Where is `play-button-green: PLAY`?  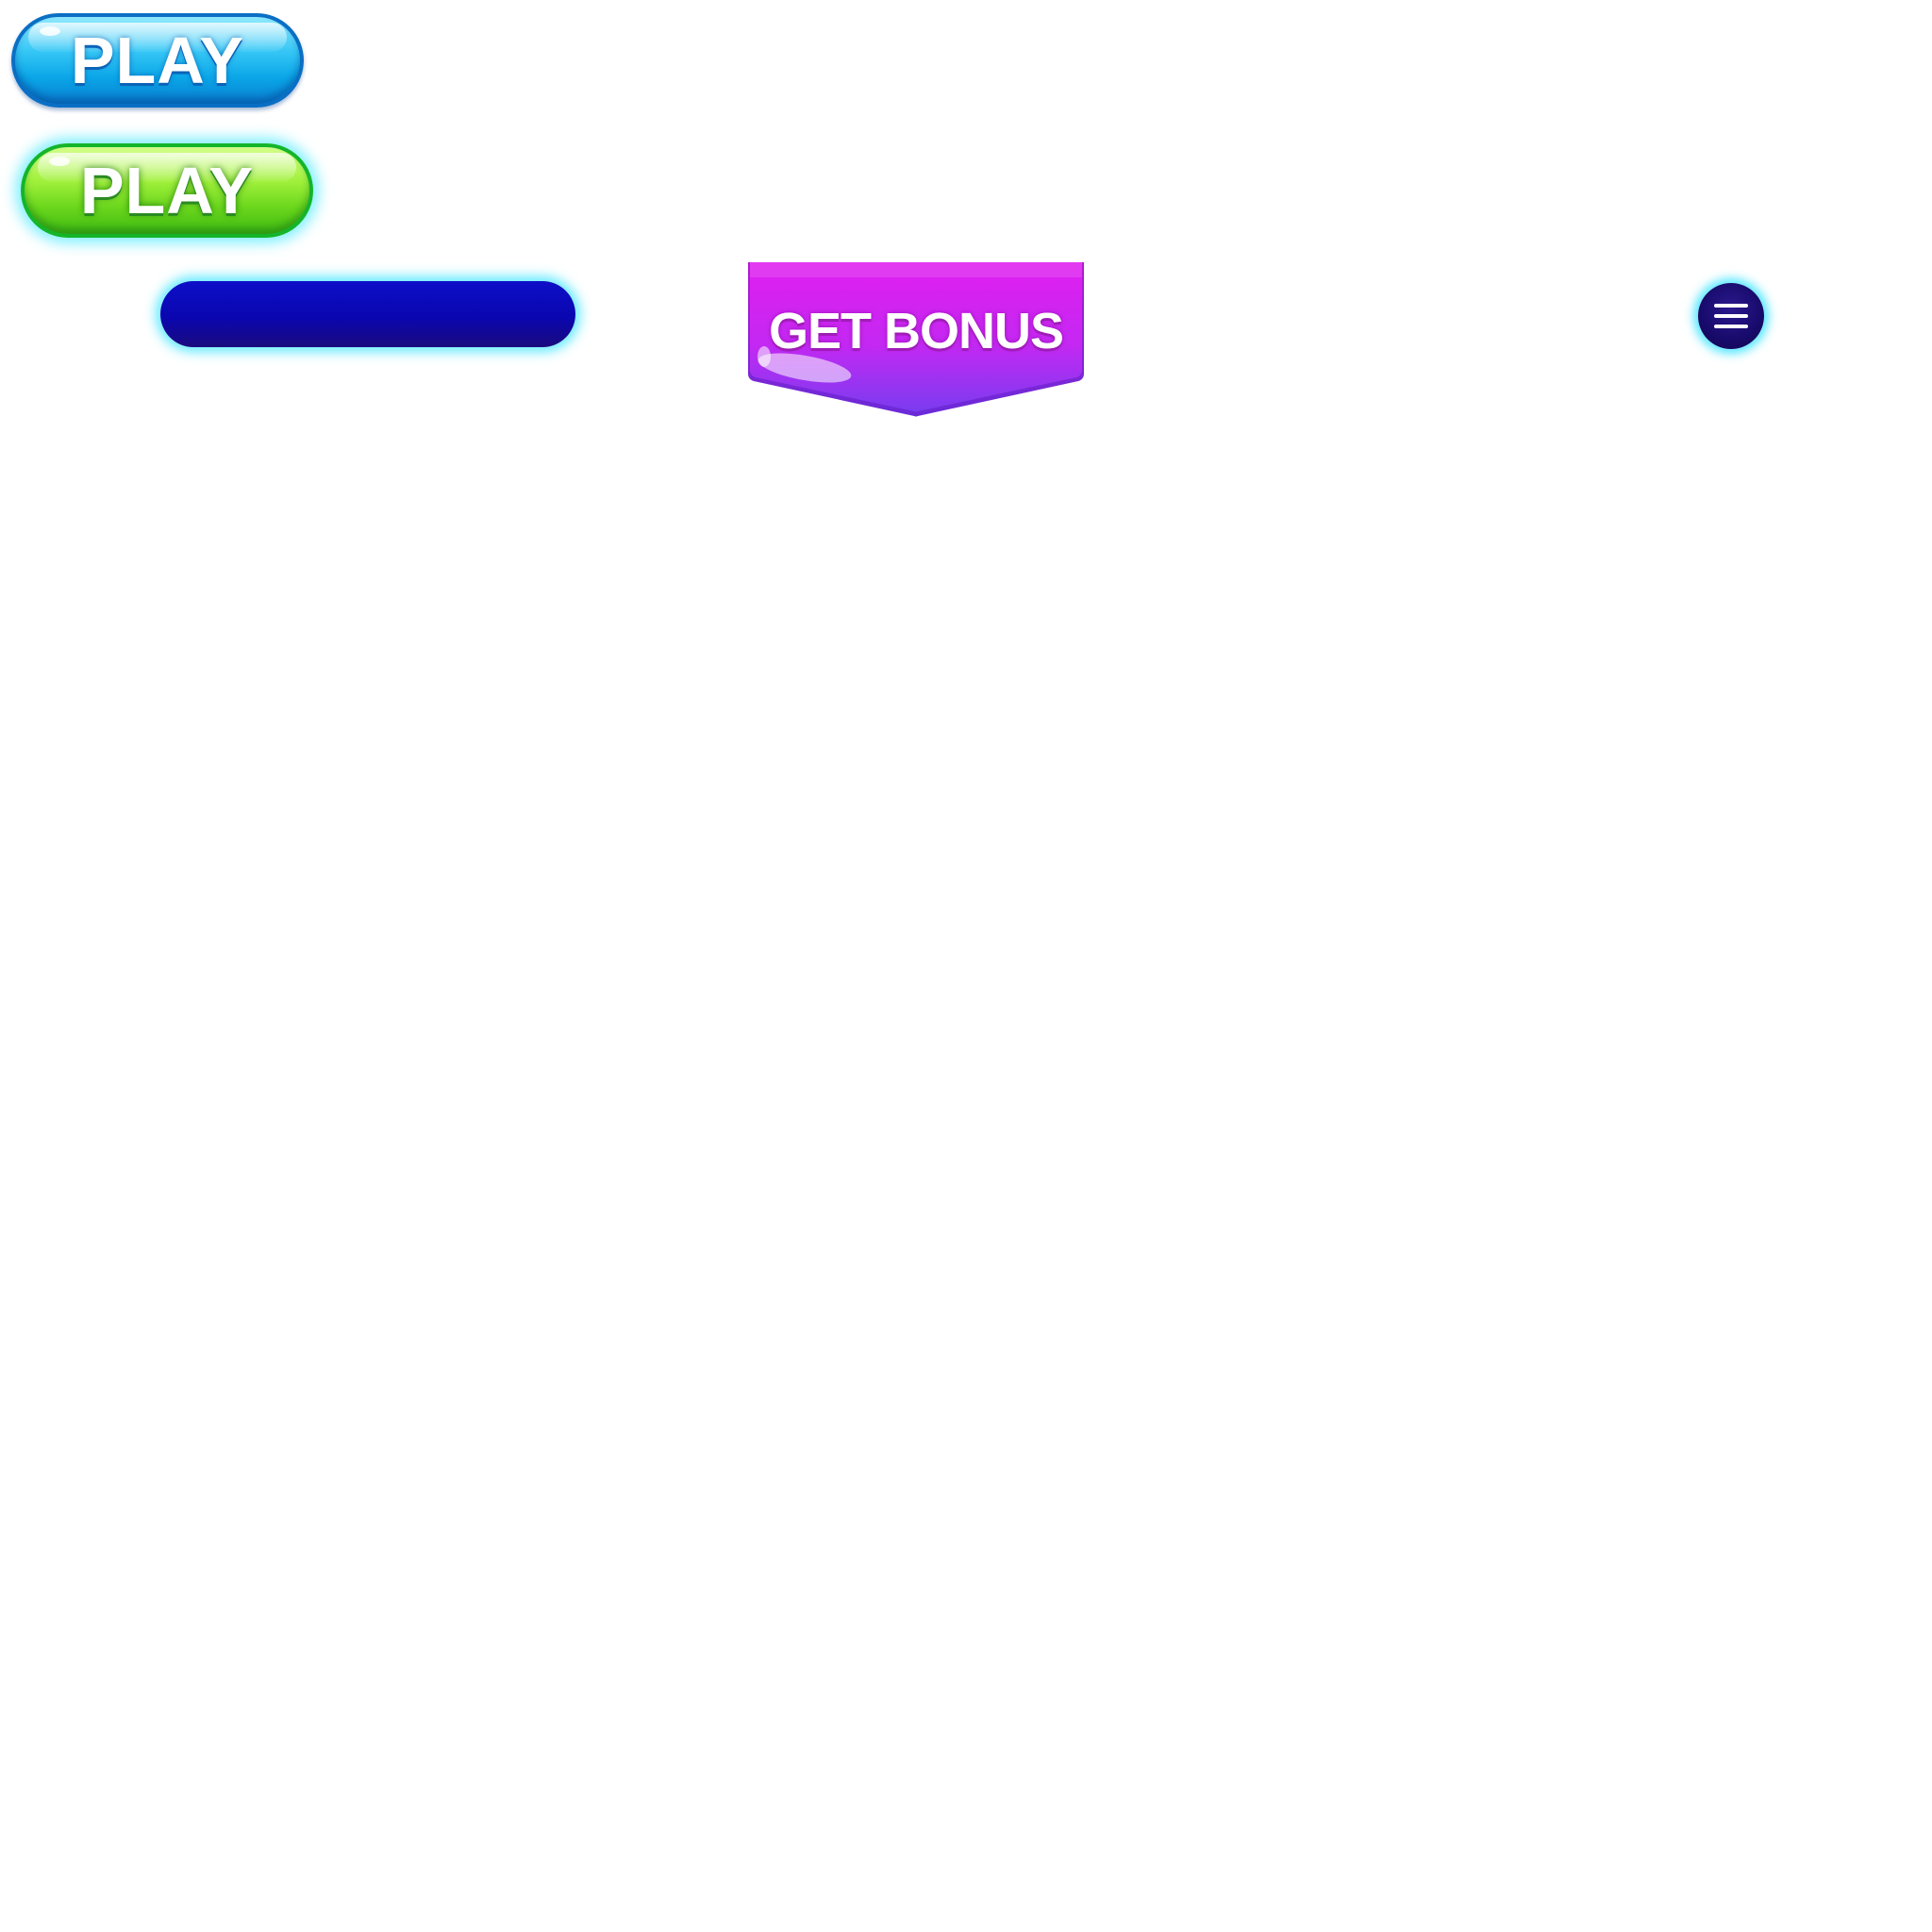 play-button-green: PLAY is located at coordinates (167, 190).